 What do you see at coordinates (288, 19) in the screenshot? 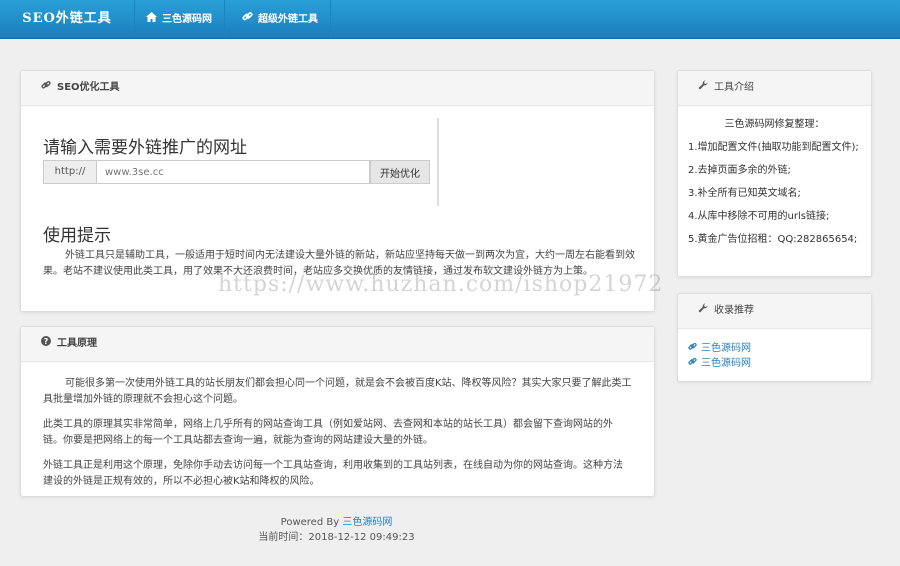
I see `nav-link-tool-label: 超级外链工具` at bounding box center [288, 19].